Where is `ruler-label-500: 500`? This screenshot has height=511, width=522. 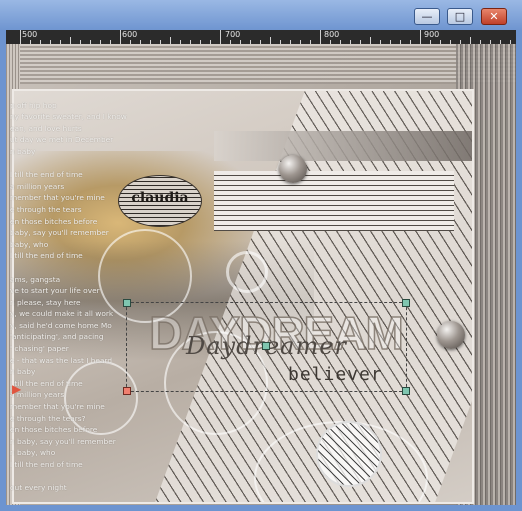
ruler-label-500: 500 is located at coordinates (30, 34).